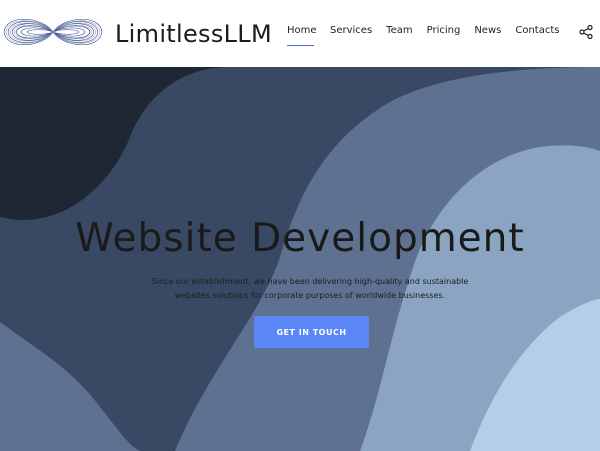 The width and height of the screenshot is (600, 451). I want to click on nav-item-contacts: Contacts, so click(537, 33).